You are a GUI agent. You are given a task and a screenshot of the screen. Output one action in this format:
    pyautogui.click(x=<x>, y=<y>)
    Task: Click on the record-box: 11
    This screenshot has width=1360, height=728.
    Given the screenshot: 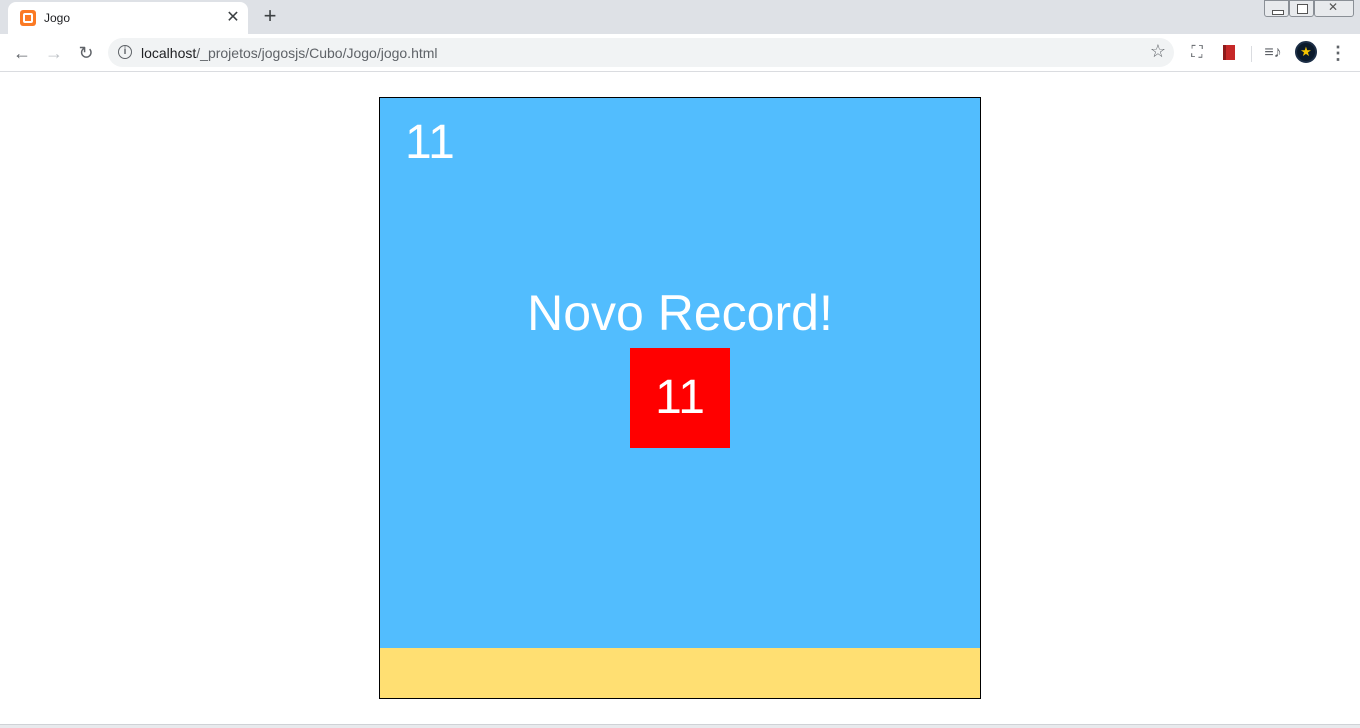 What is the action you would take?
    pyautogui.click(x=680, y=398)
    